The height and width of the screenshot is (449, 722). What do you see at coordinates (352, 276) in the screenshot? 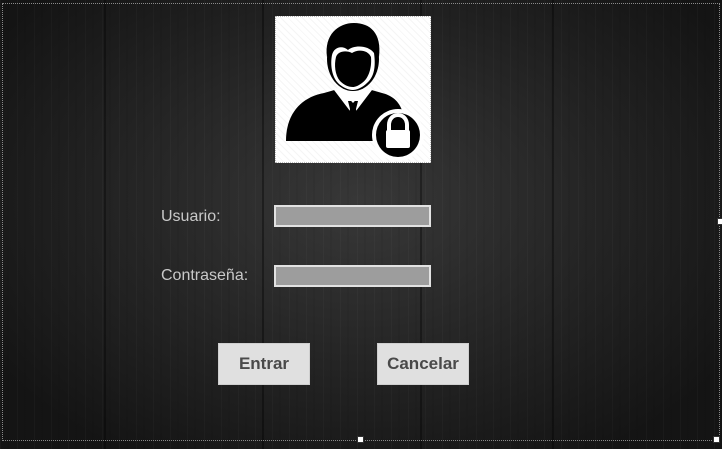
I see `password-input` at bounding box center [352, 276].